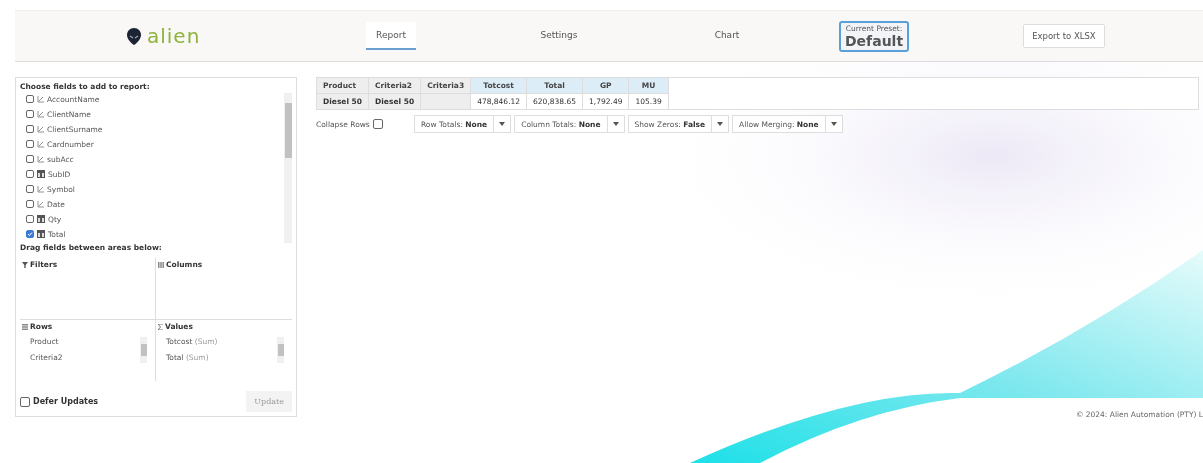  Describe the element at coordinates (559, 36) in the screenshot. I see `tab: Settings` at that location.